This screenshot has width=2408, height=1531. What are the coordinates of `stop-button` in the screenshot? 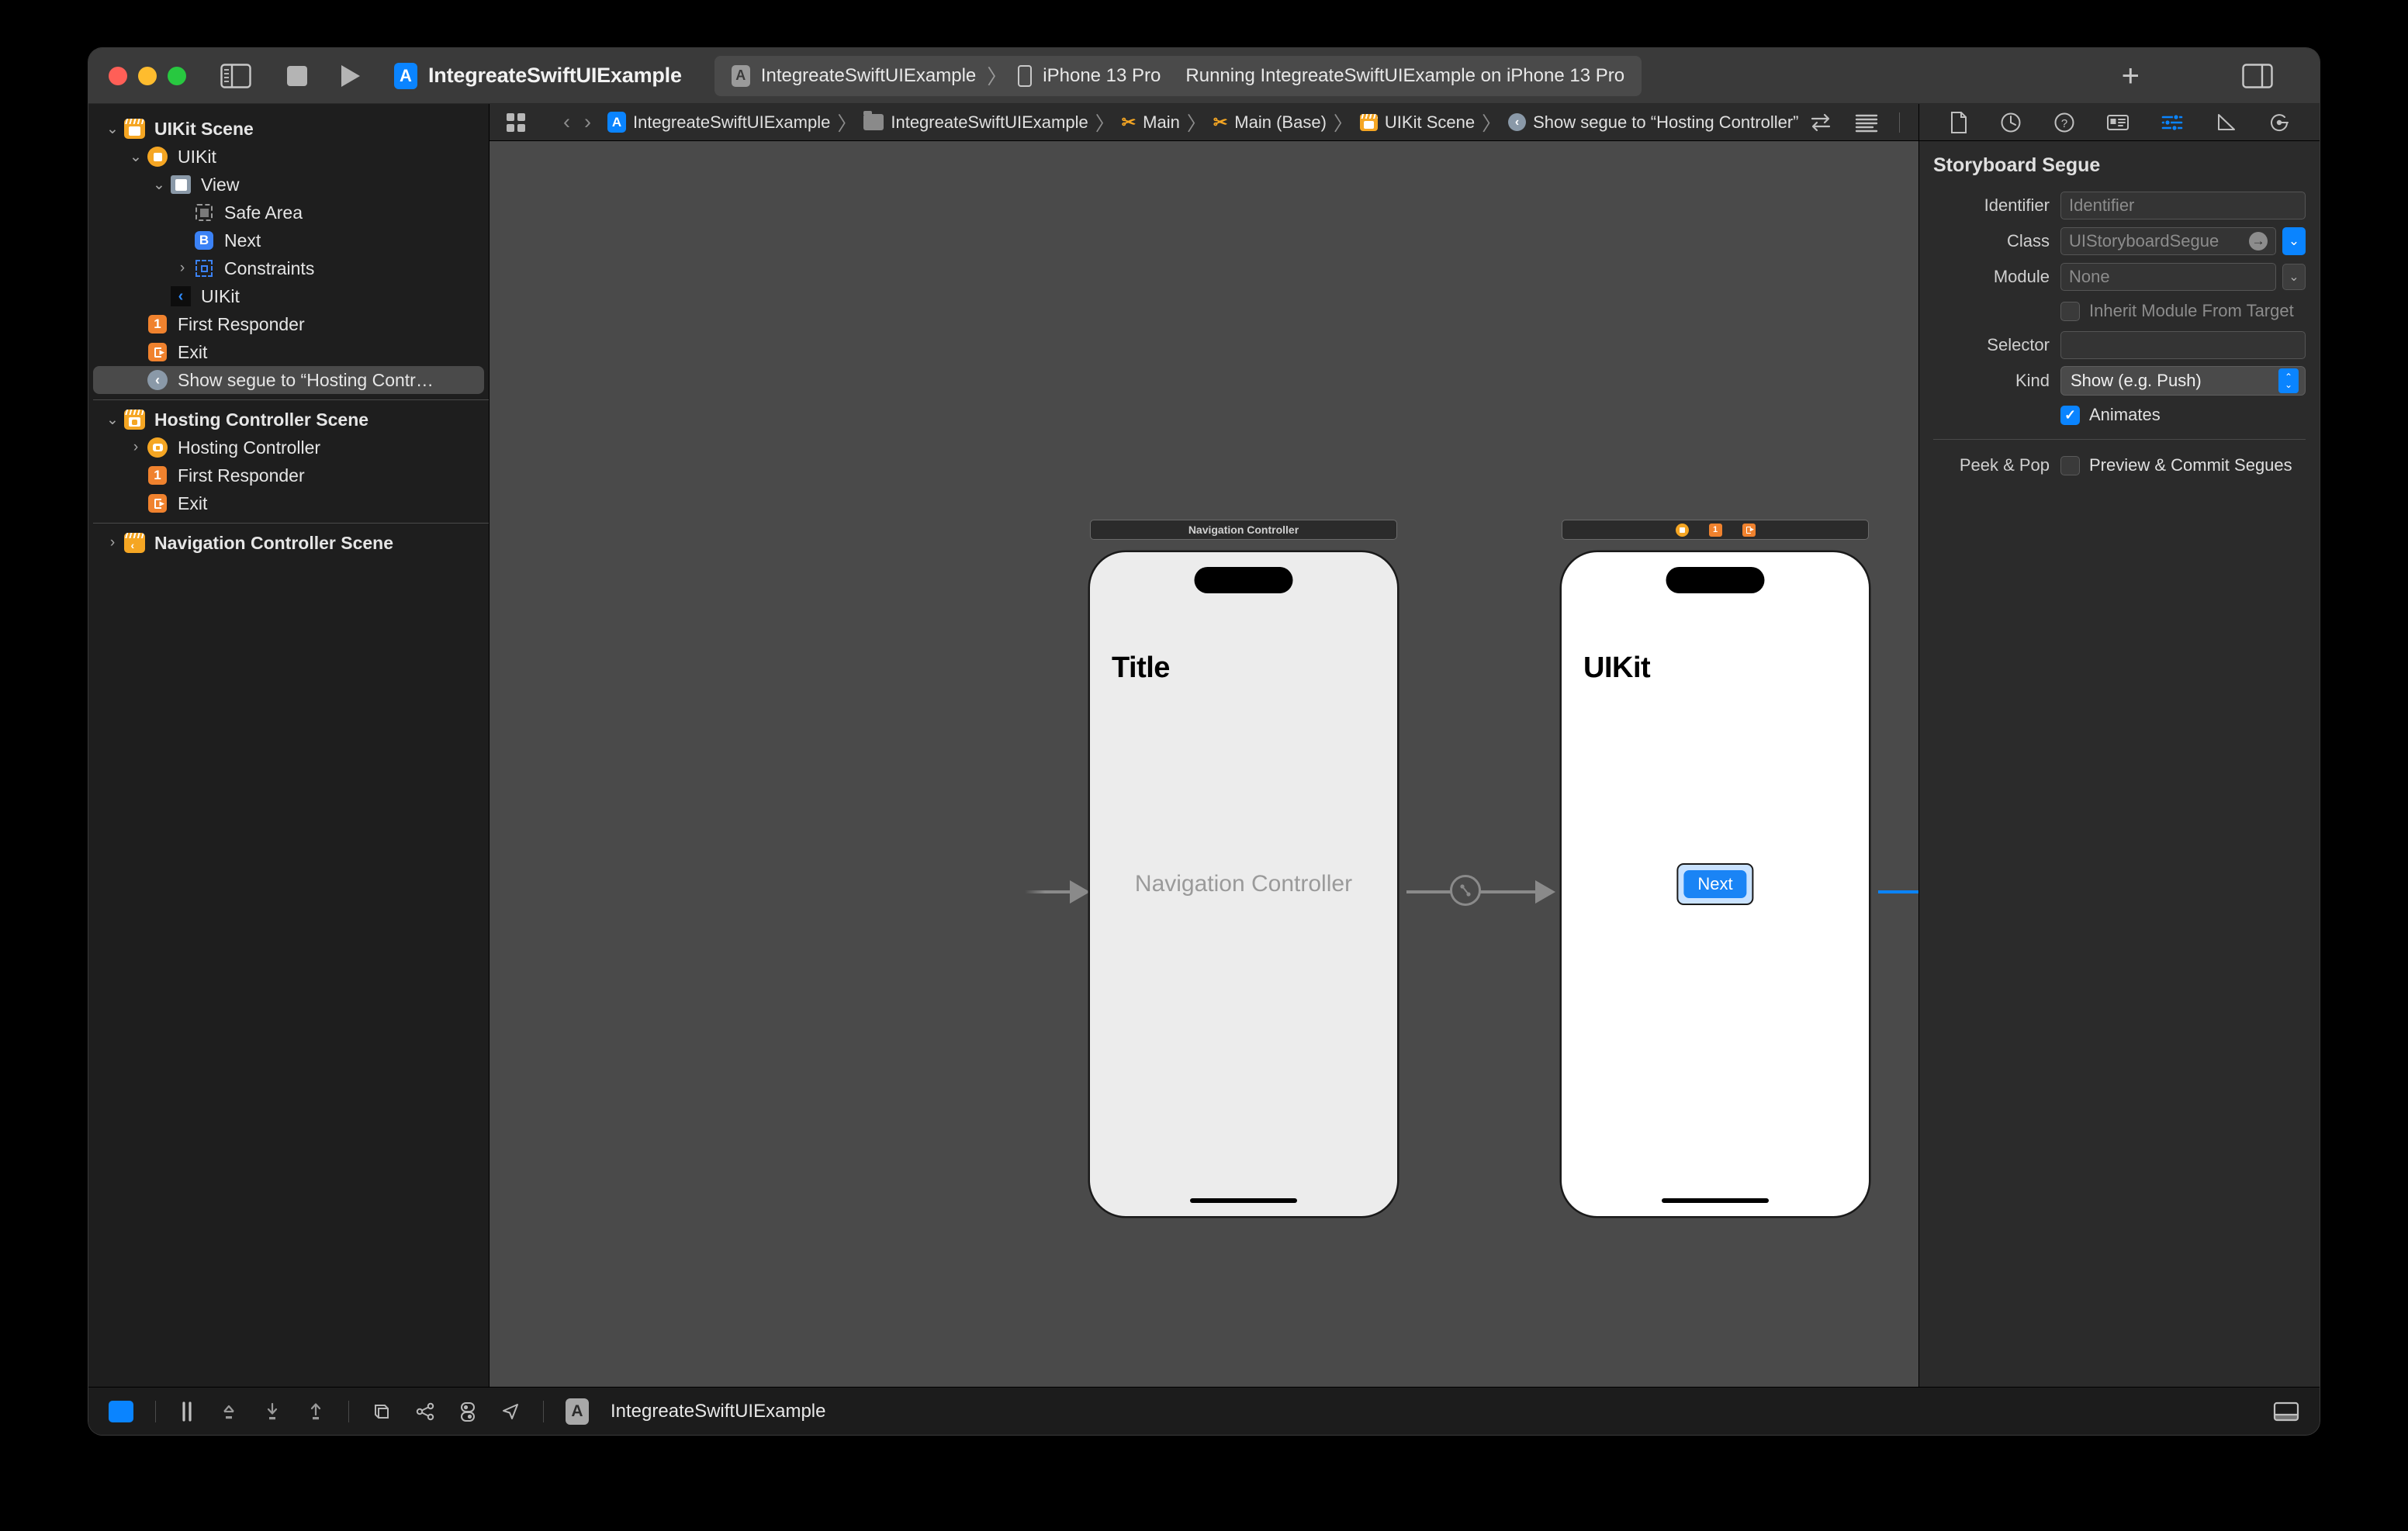 It's located at (297, 75).